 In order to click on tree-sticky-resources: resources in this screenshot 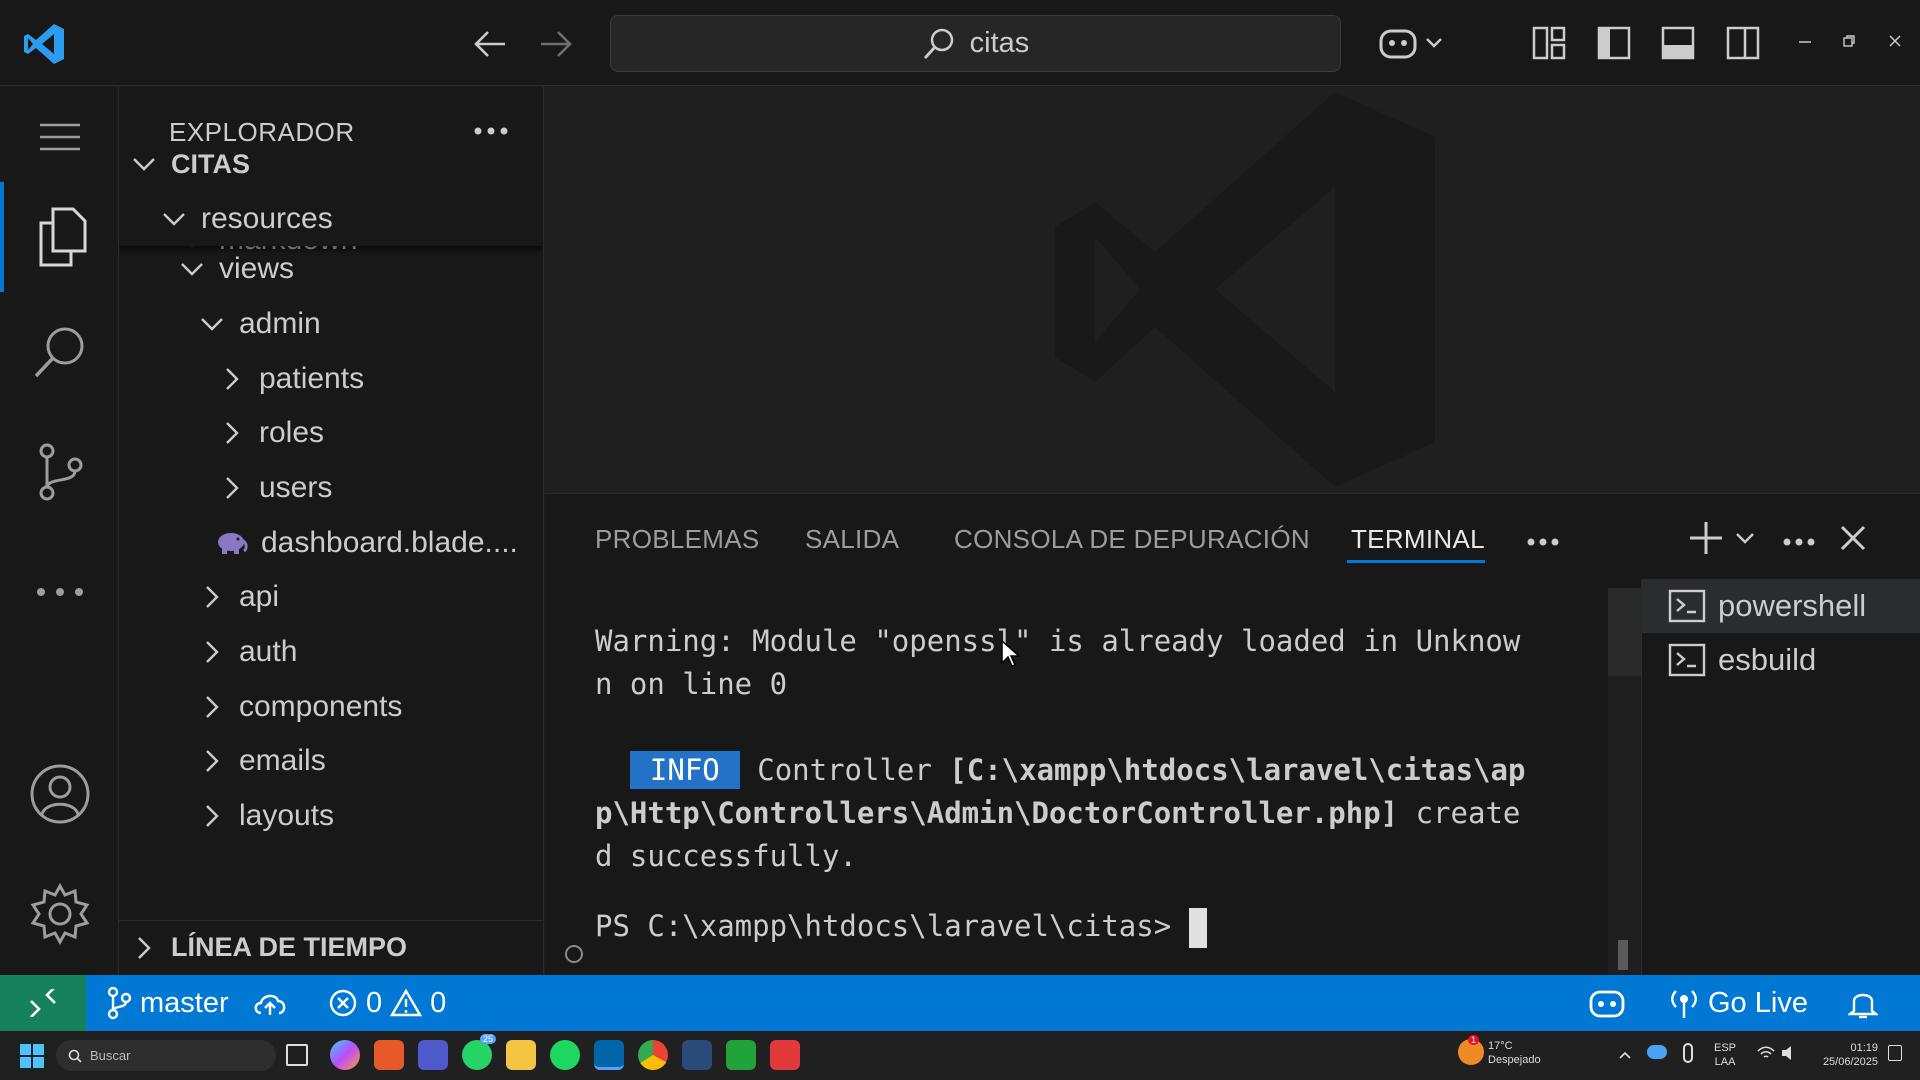, I will do `click(331, 219)`.